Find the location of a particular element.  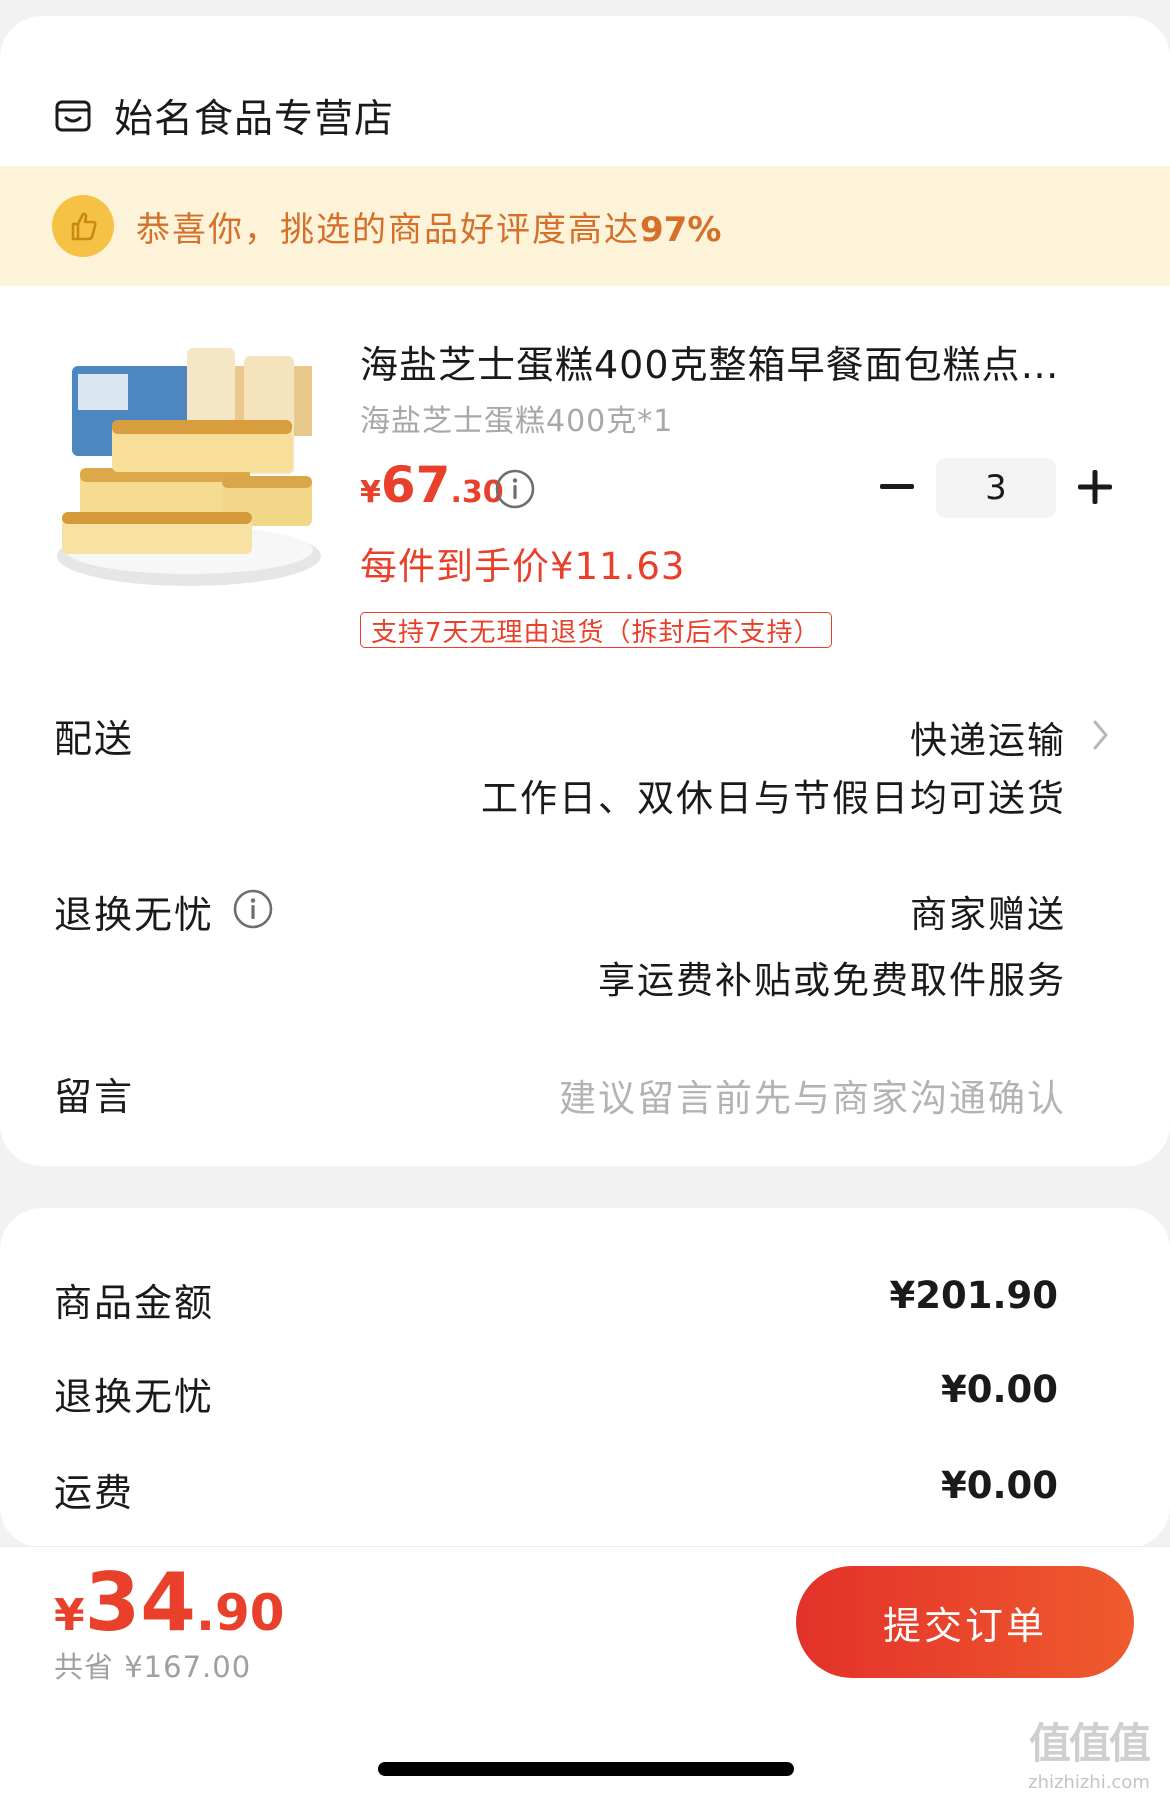

summary-label: 退换无忧 is located at coordinates (134, 1397).